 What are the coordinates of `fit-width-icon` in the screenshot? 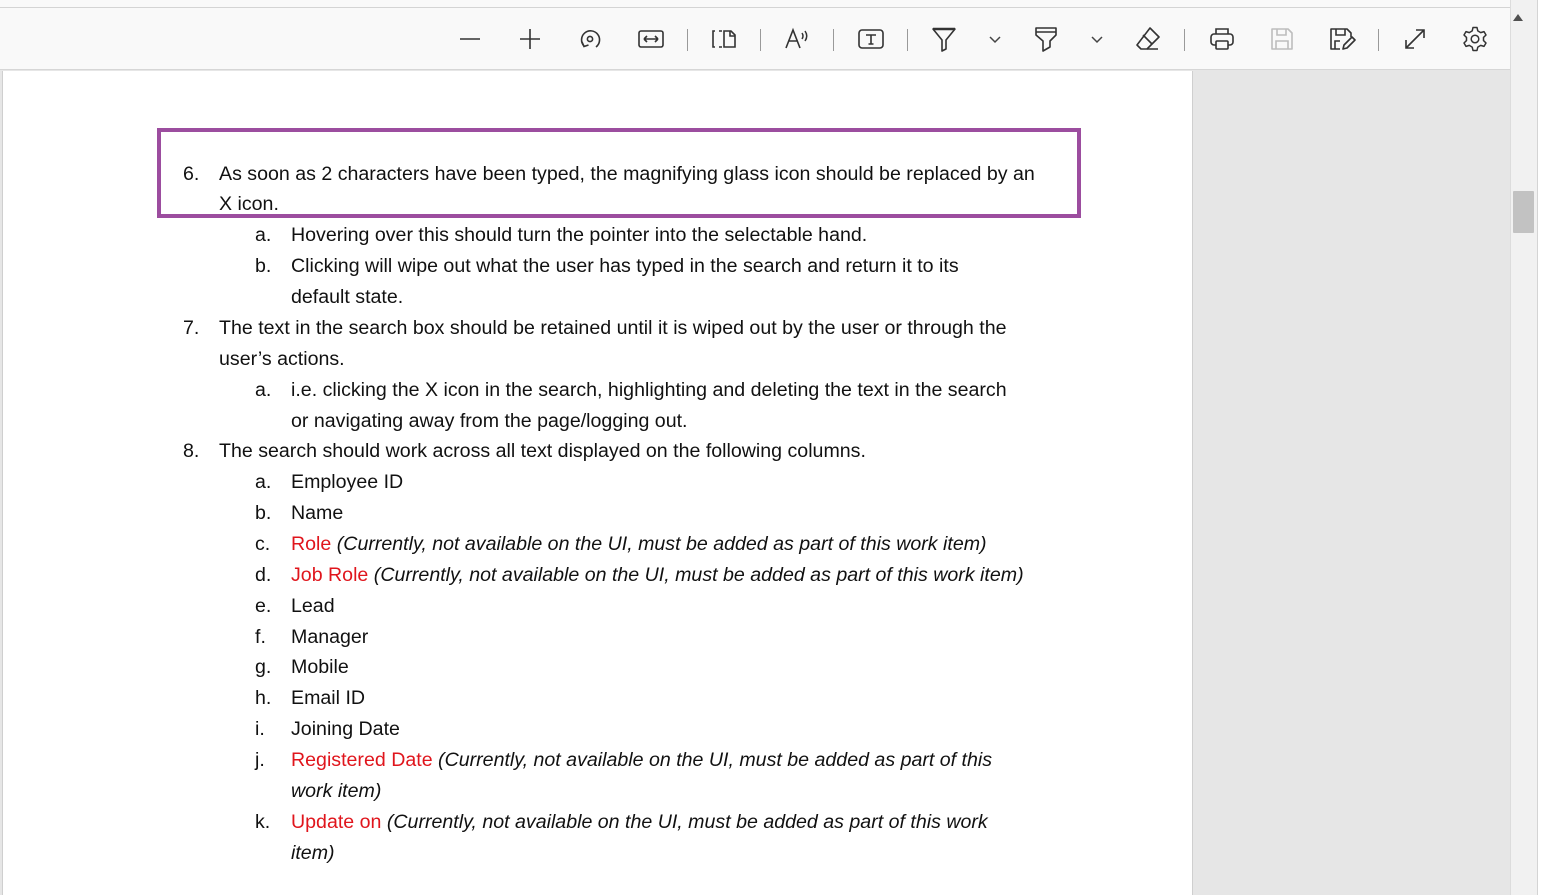 It's located at (651, 39).